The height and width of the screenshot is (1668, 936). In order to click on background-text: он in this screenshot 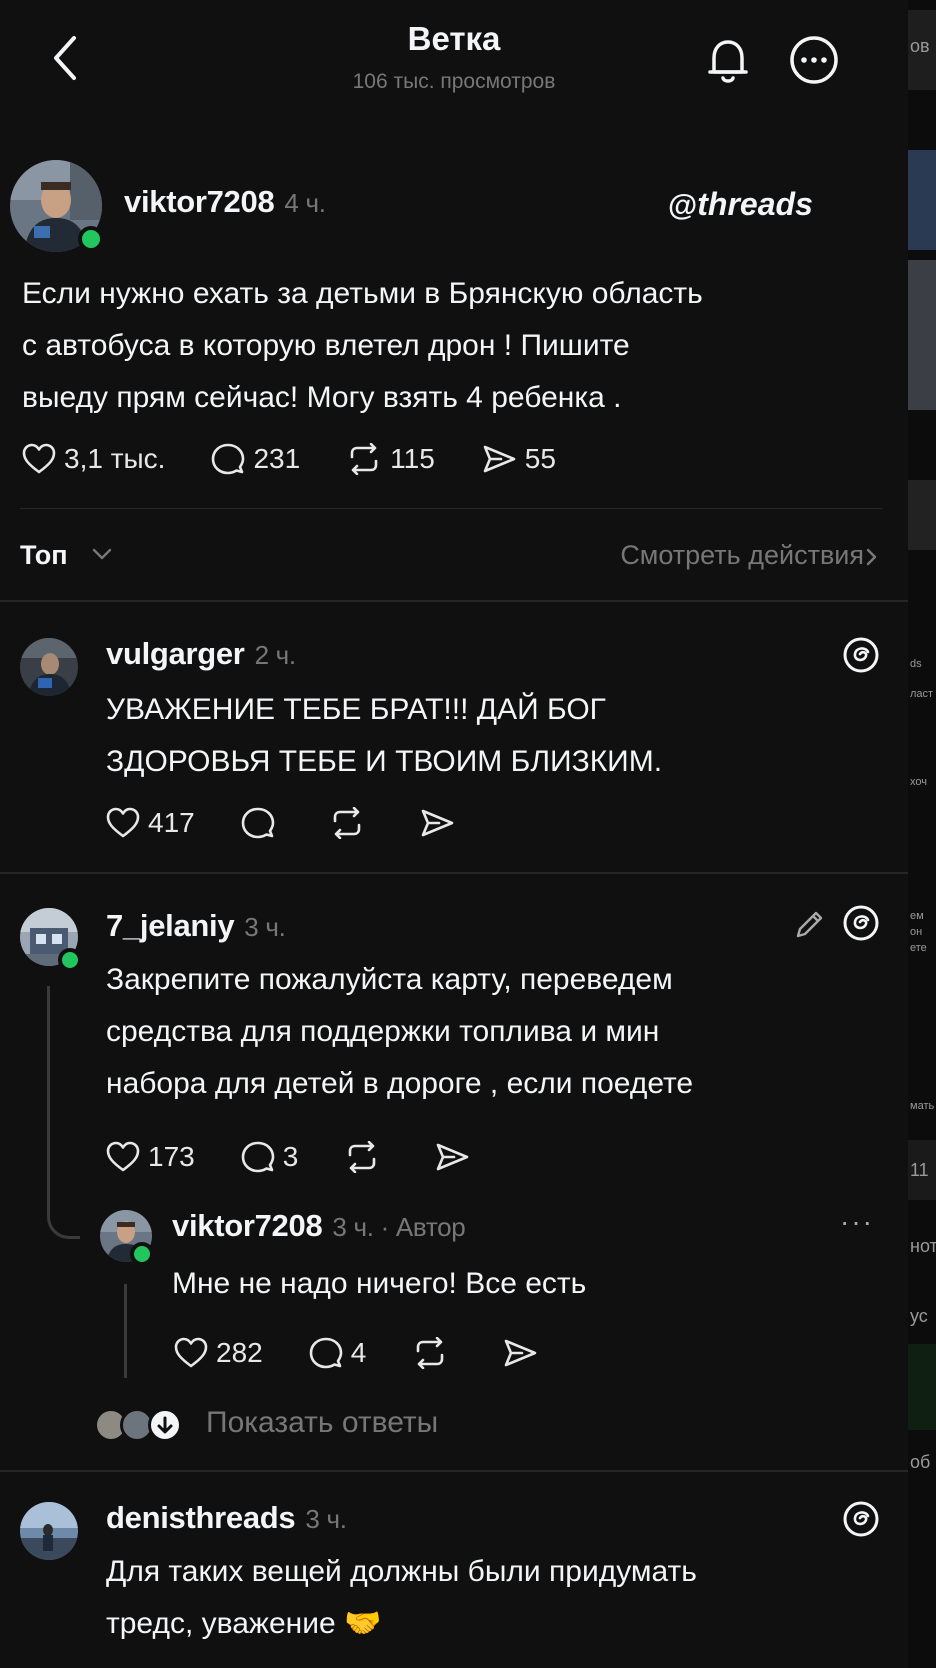, I will do `click(916, 932)`.